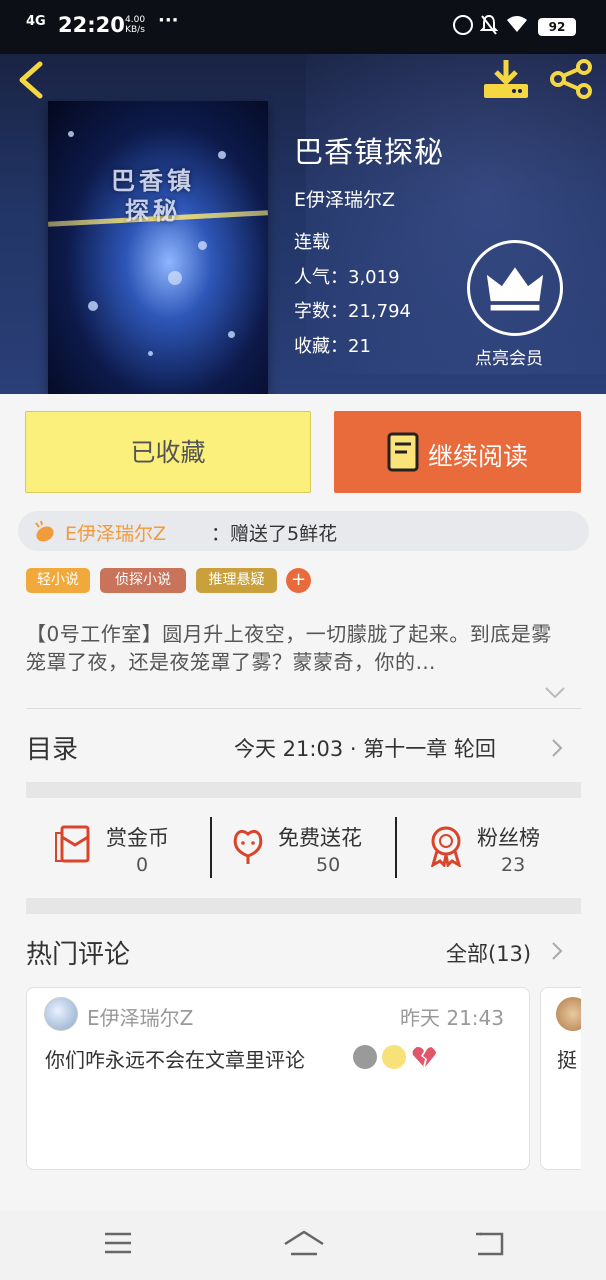 This screenshot has height=1280, width=606. Describe the element at coordinates (115, 532) in the screenshot. I see `gift-user: E伊泽瑞尔Z` at that location.